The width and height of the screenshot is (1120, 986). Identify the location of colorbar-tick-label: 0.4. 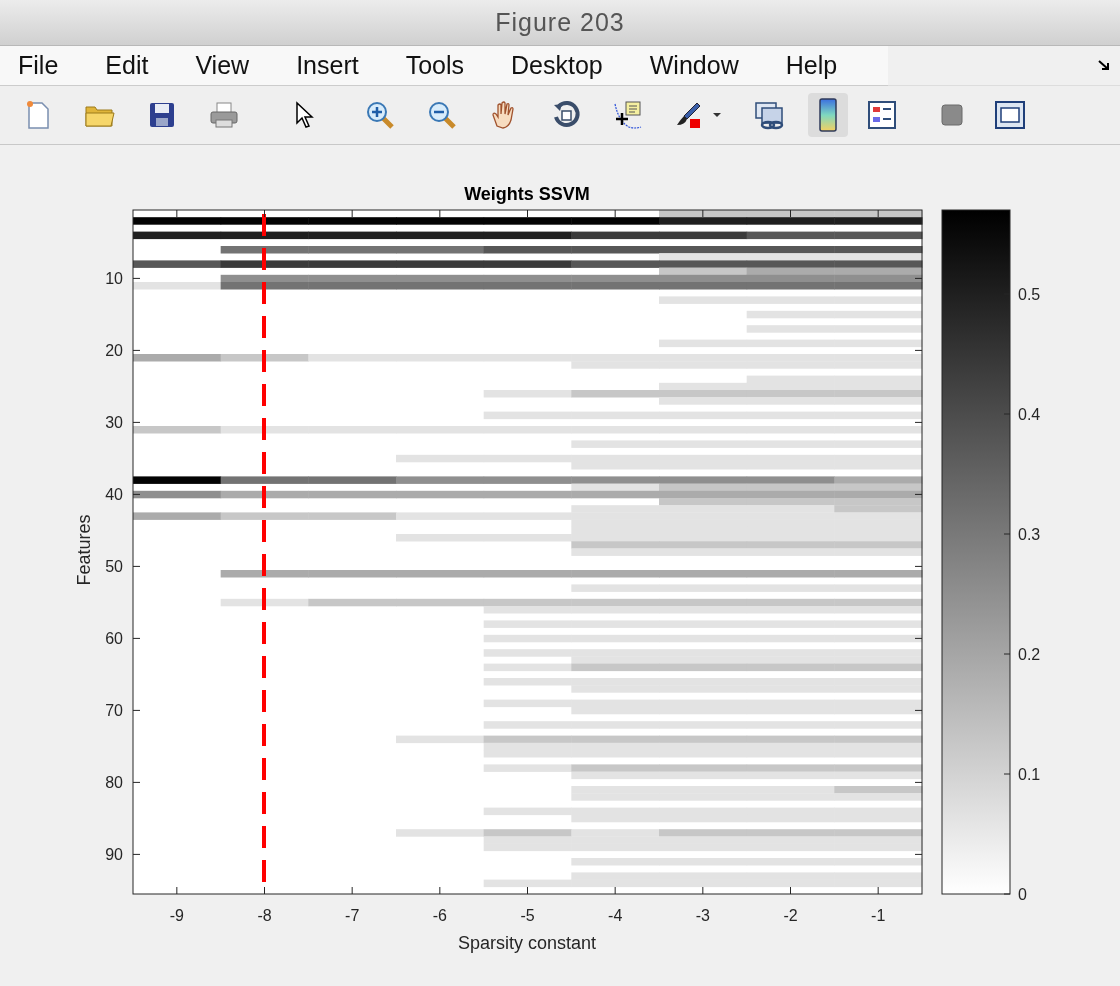
(1029, 414).